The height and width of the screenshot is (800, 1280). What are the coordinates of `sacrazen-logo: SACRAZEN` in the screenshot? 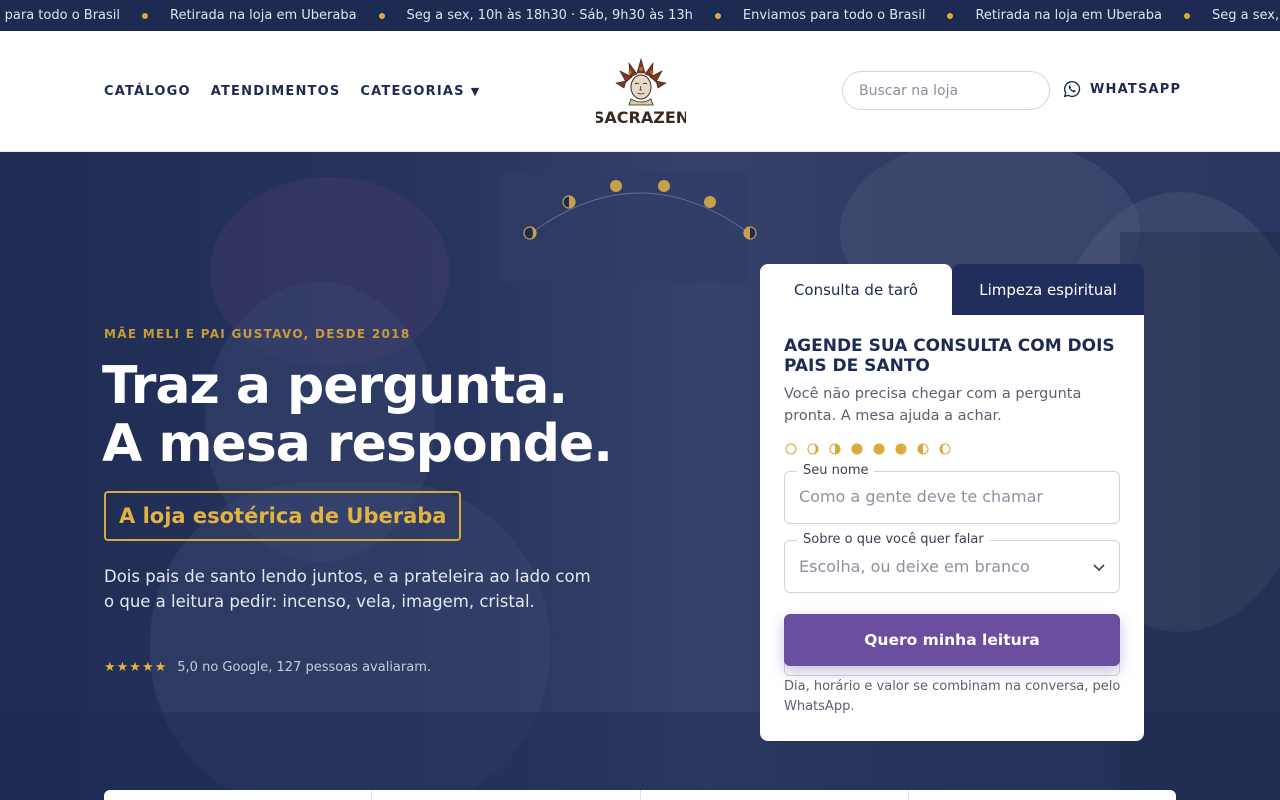 It's located at (641, 93).